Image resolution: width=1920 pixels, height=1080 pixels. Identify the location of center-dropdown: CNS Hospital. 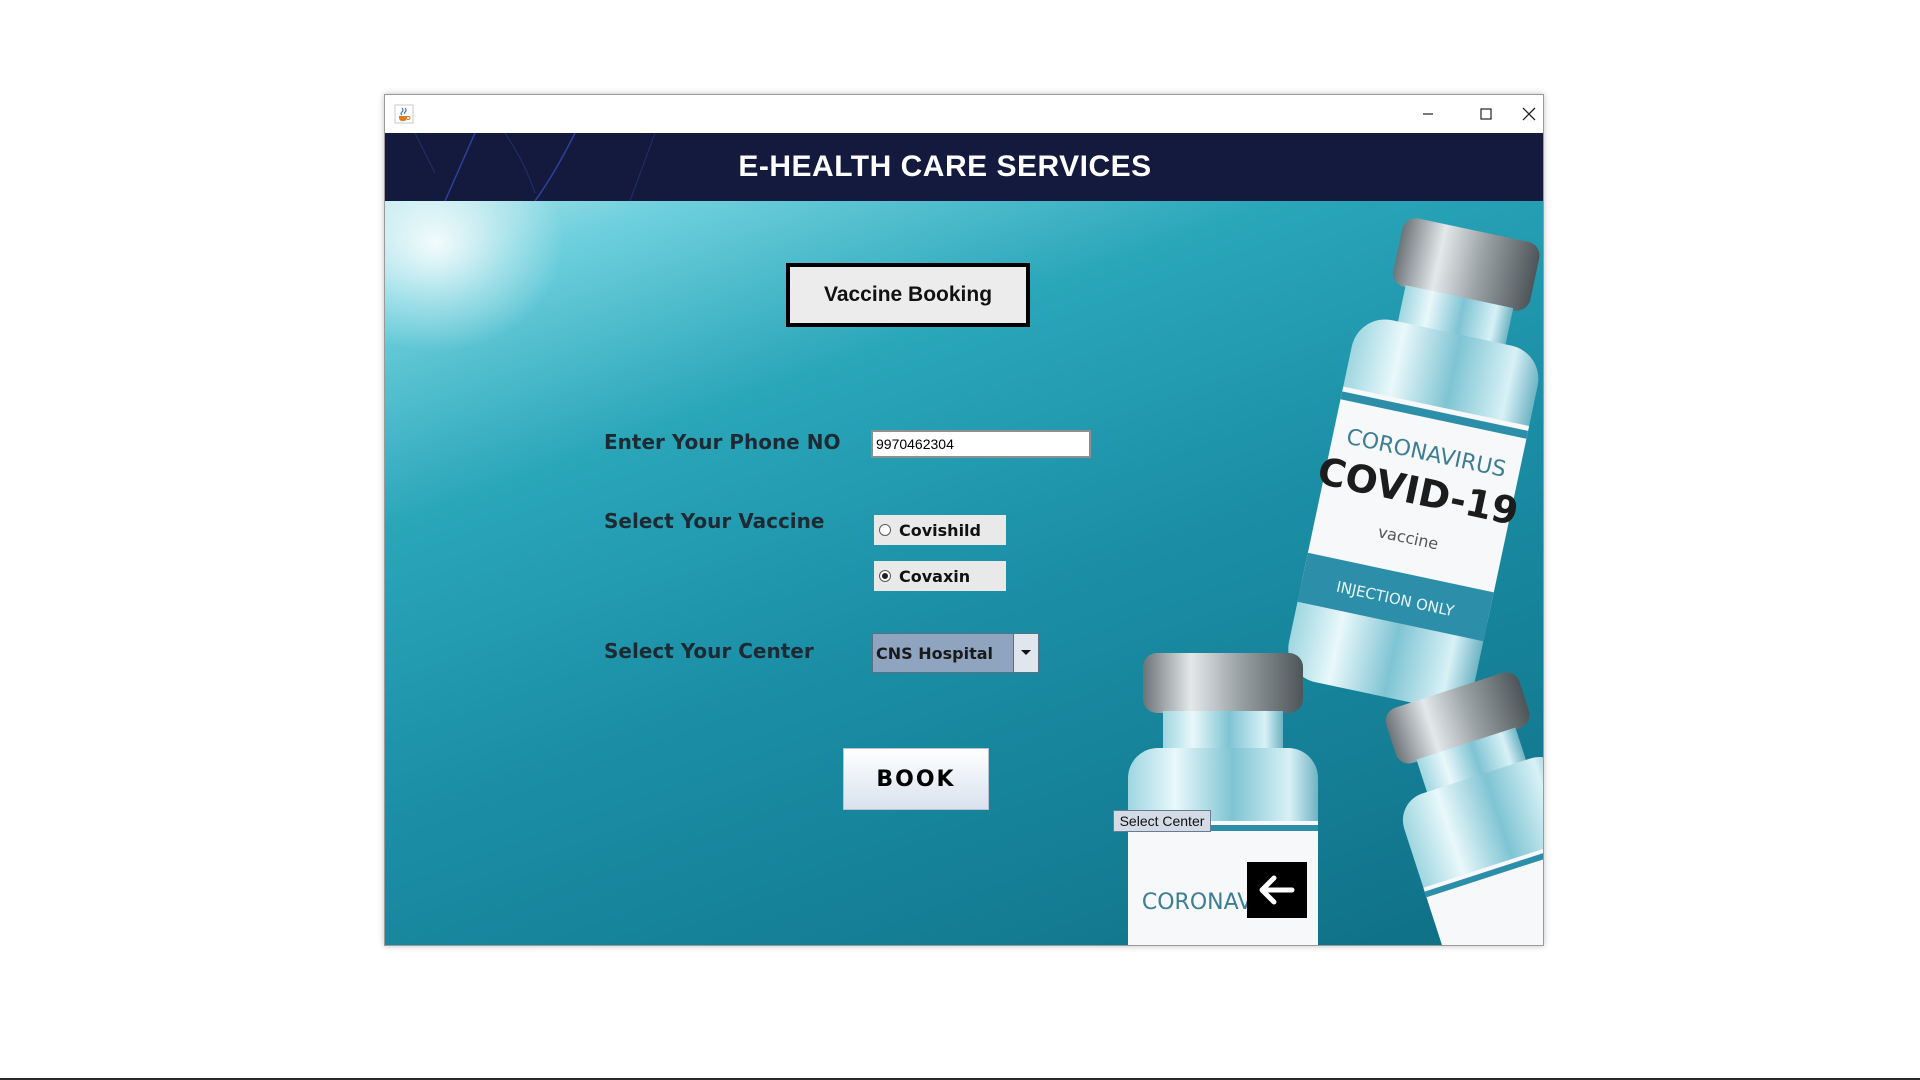
(955, 653).